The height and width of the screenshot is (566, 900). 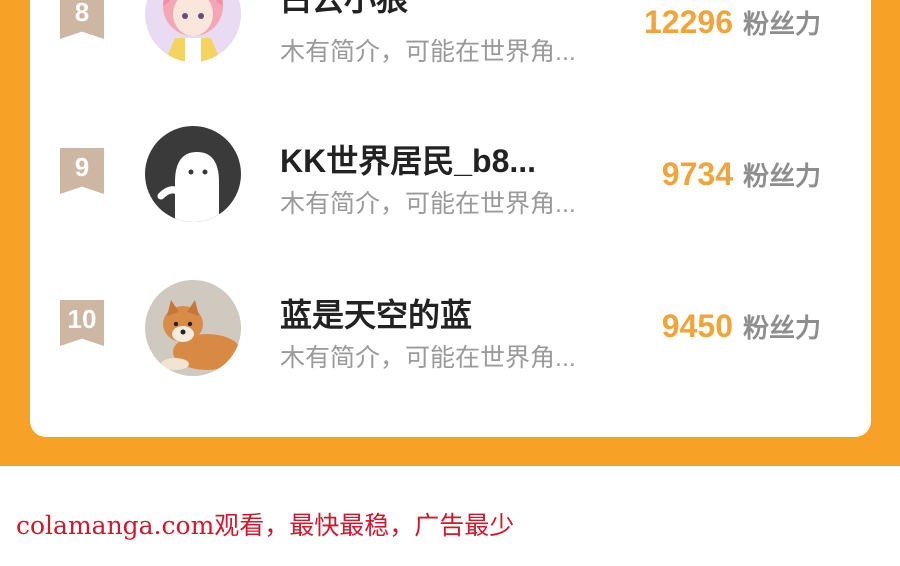 What do you see at coordinates (697, 326) in the screenshot?
I see `fan-power-value: 9450` at bounding box center [697, 326].